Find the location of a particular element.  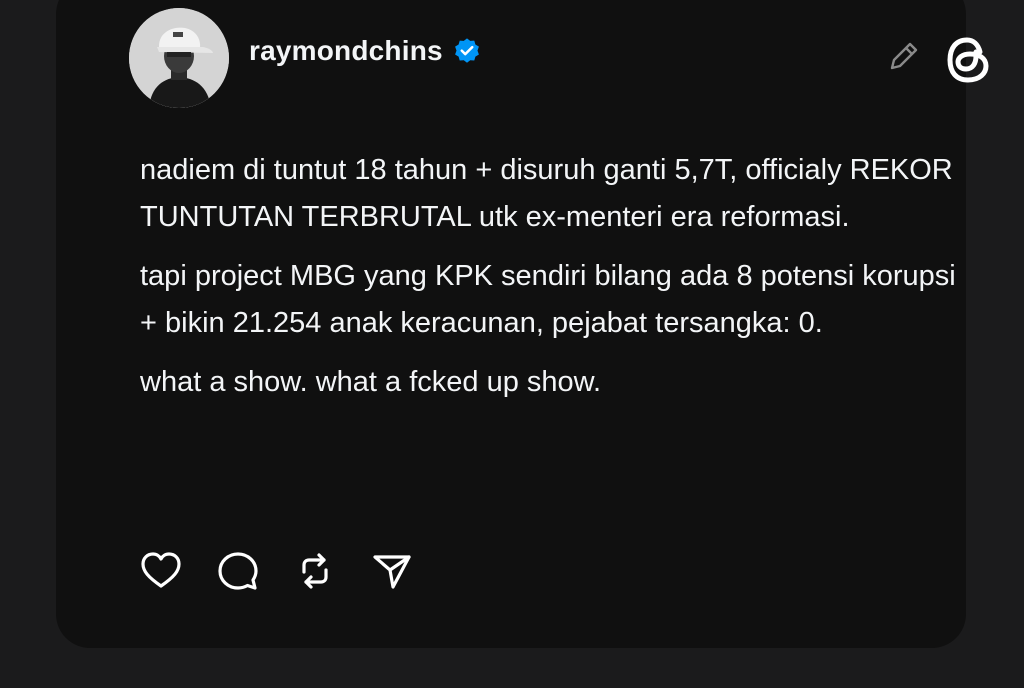

username: raymondchins is located at coordinates (346, 51).